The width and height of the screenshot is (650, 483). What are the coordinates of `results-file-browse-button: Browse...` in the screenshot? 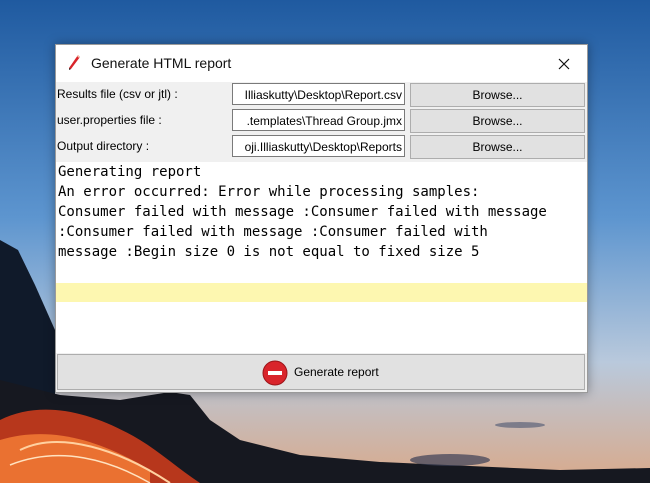 It's located at (497, 95).